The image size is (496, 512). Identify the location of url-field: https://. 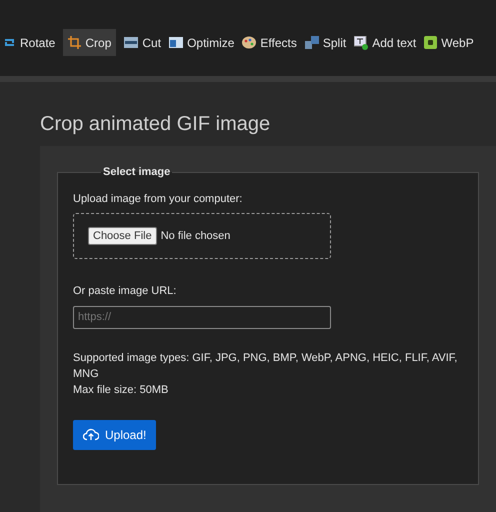
(202, 317).